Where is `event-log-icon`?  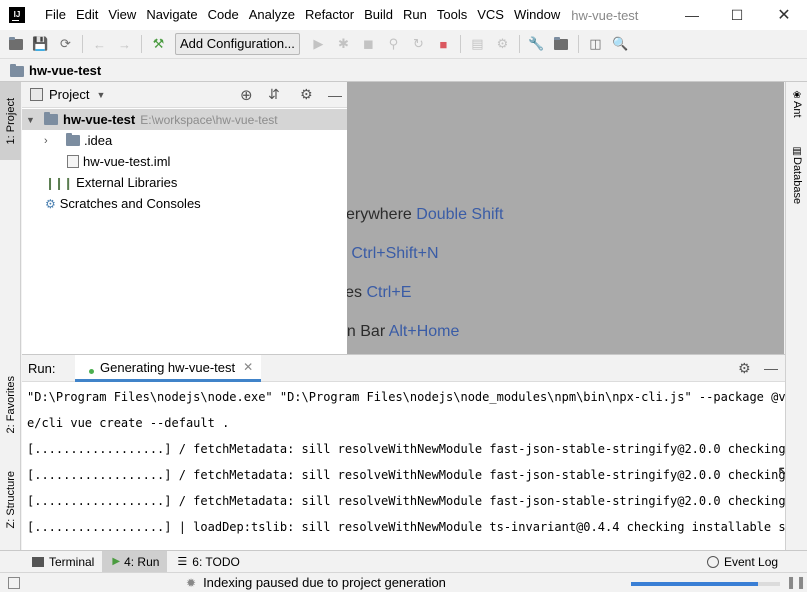 event-log-icon is located at coordinates (713, 561).